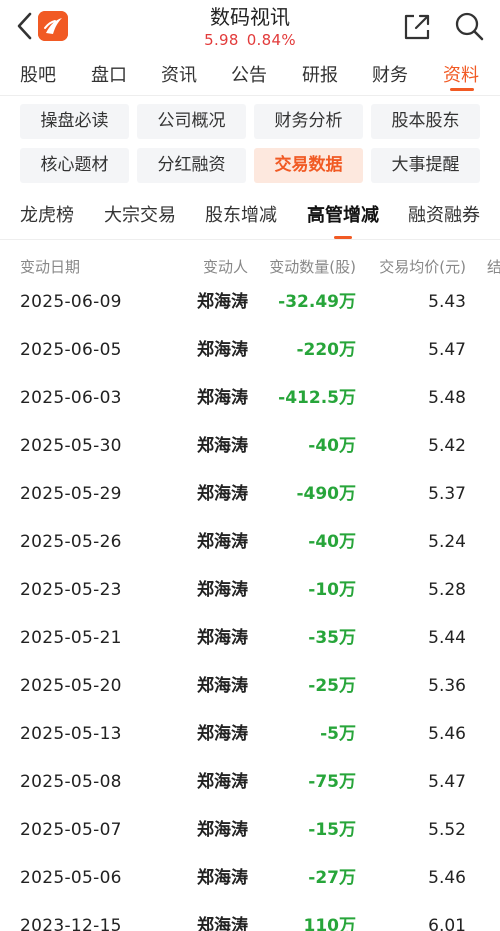 Image resolution: width=500 pixels, height=931 pixels. Describe the element at coordinates (326, 494) in the screenshot. I see `row-quantity: -490万` at that location.